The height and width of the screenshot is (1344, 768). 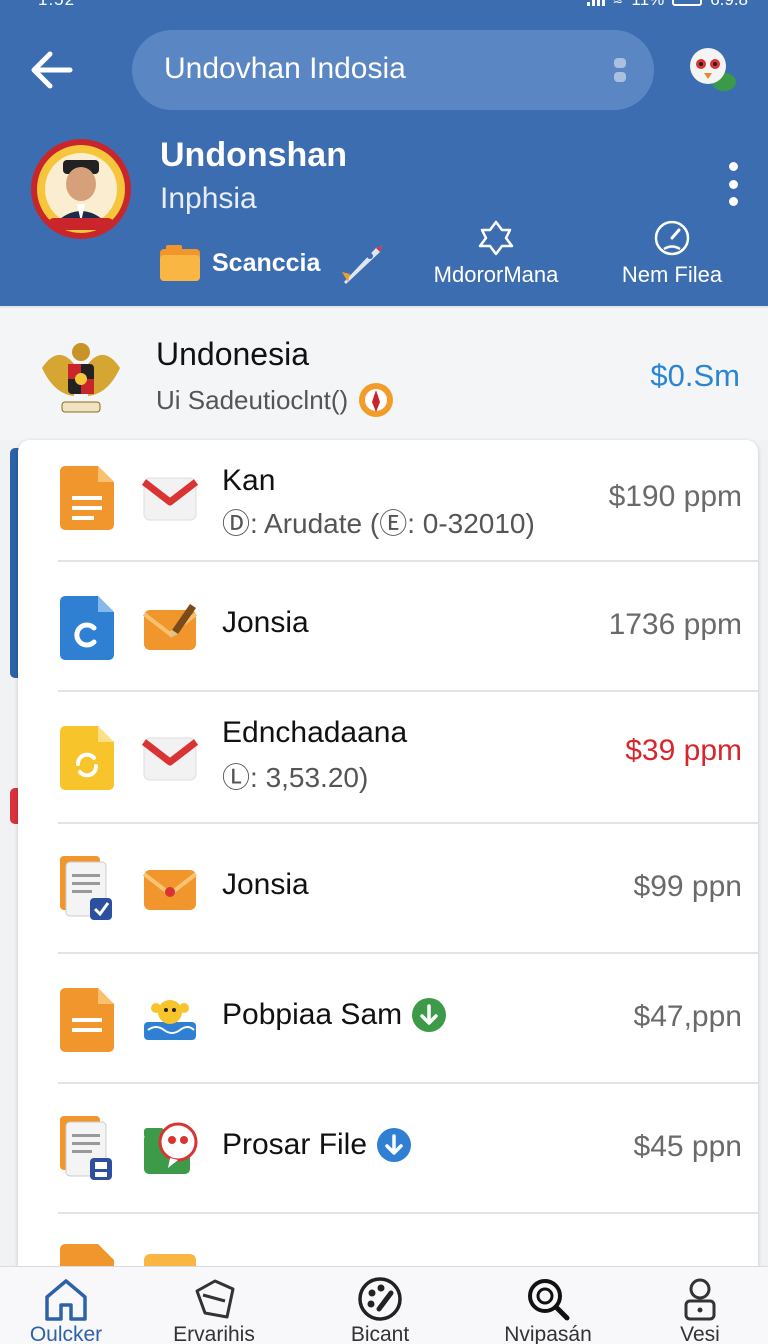 I want to click on nav-tab-vesi: Vesi, so click(x=699, y=1310).